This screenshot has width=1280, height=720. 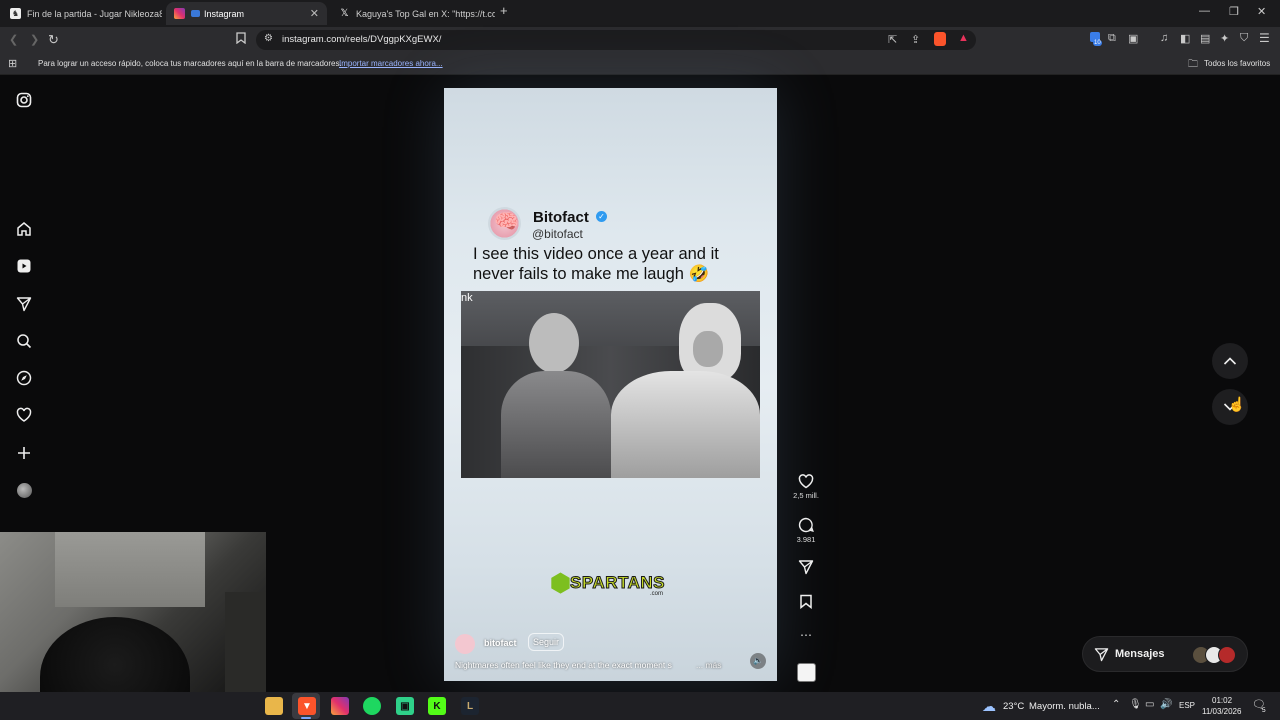 I want to click on home-icon, so click(x=24, y=229).